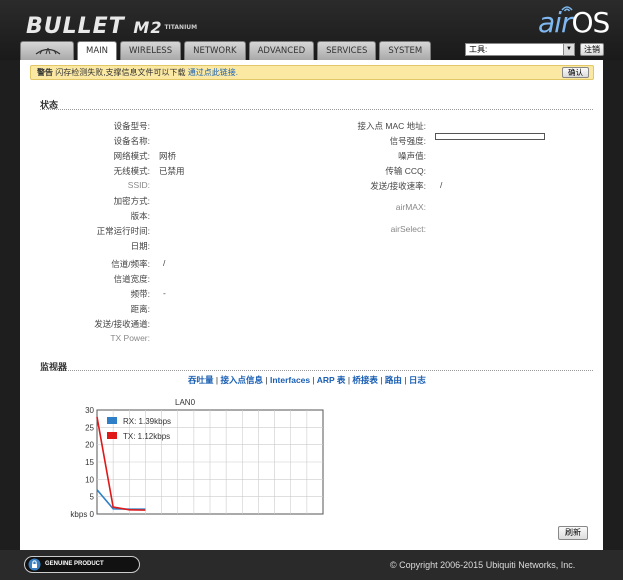 The height and width of the screenshot is (580, 623). What do you see at coordinates (181, 27) in the screenshot?
I see `product-edition: TITANIUM` at bounding box center [181, 27].